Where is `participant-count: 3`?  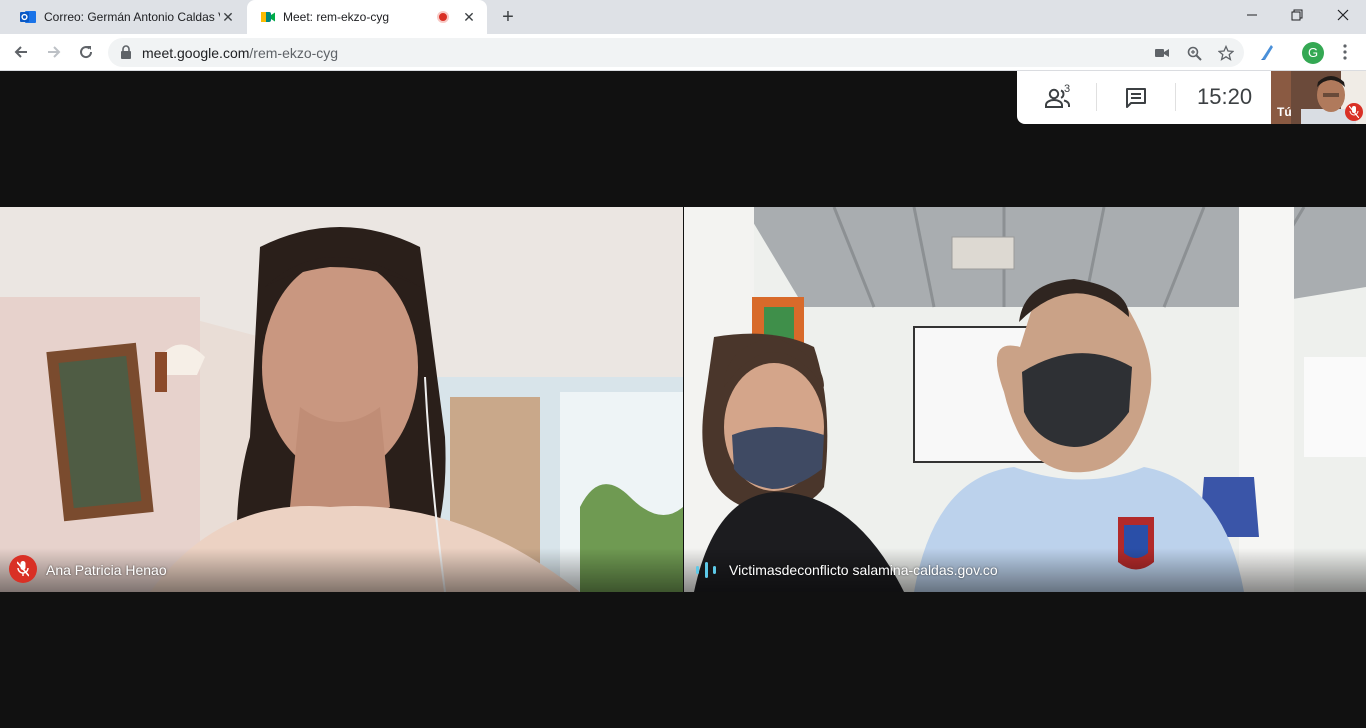 participant-count: 3 is located at coordinates (1067, 89).